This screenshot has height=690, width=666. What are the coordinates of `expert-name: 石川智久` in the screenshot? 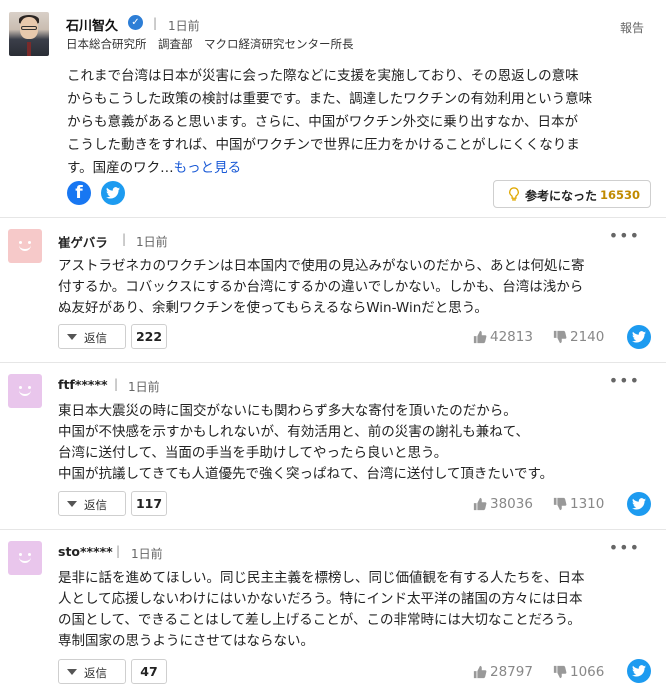 It's located at (92, 24).